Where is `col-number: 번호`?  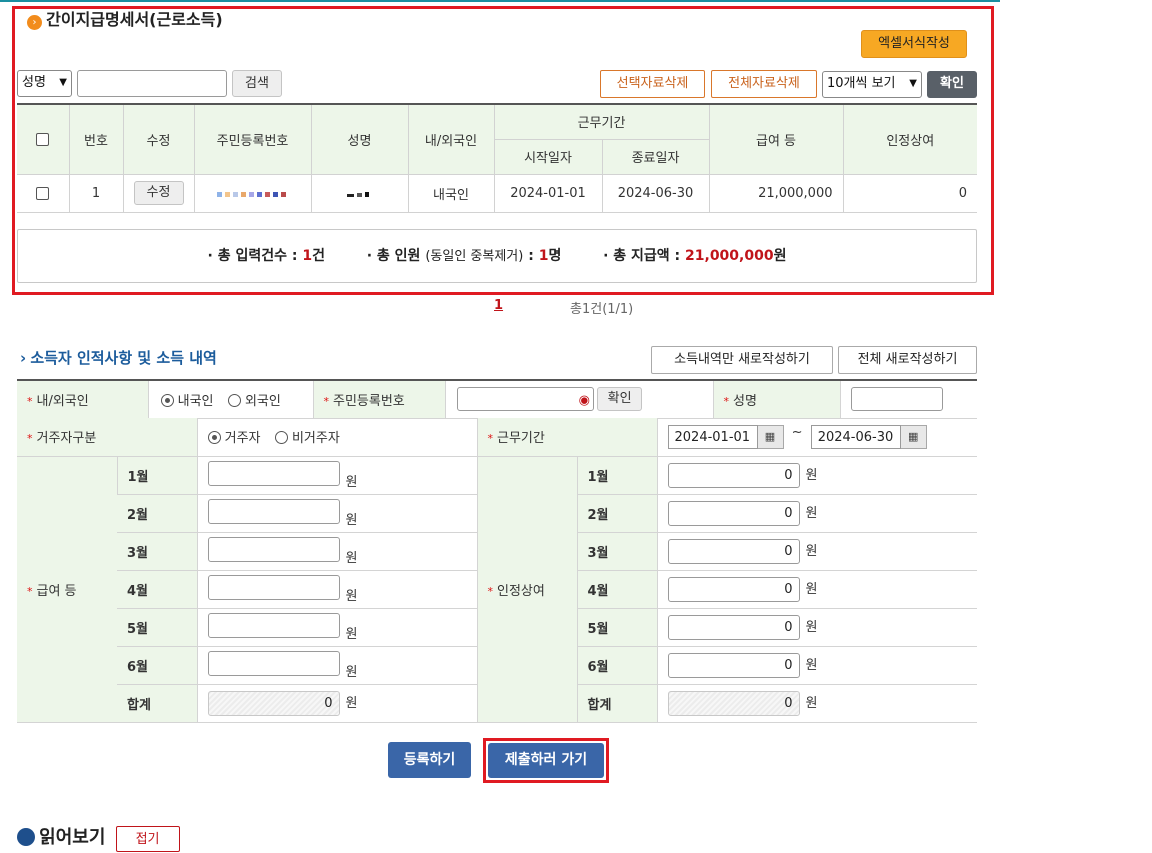
col-number: 번호 is located at coordinates (96, 139).